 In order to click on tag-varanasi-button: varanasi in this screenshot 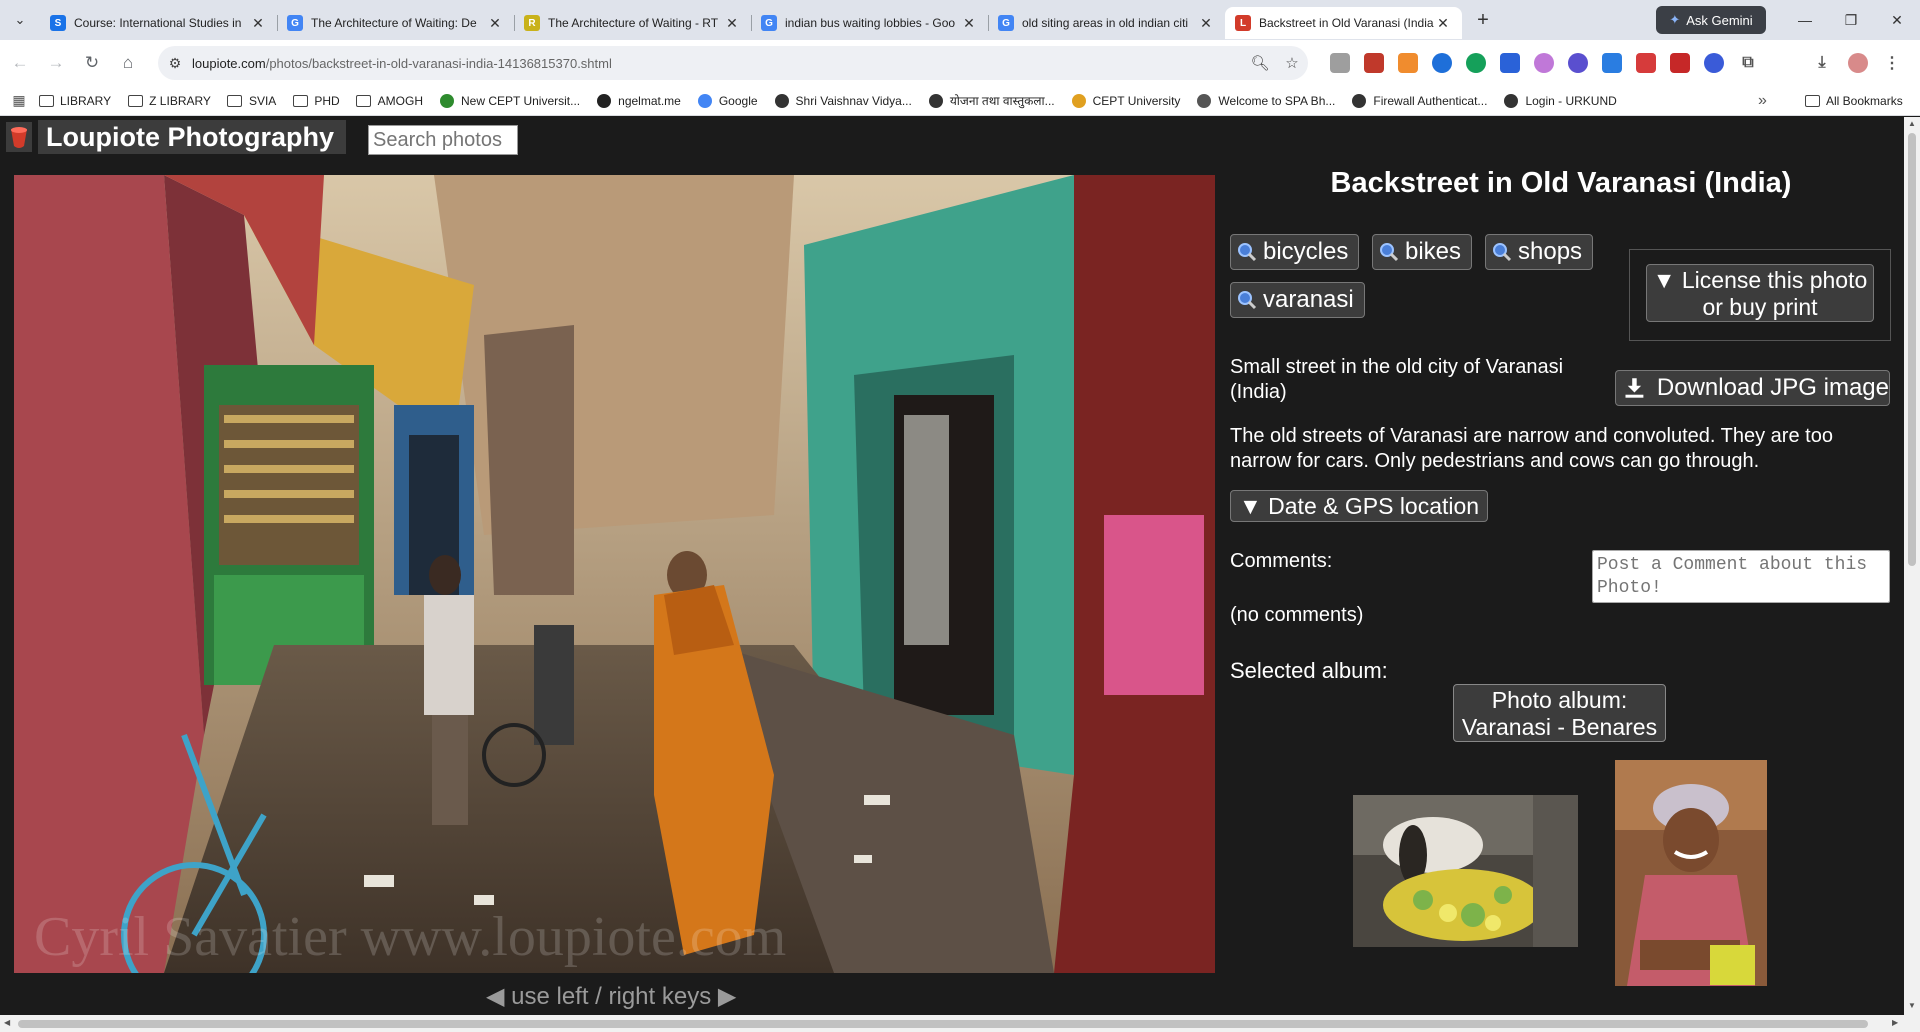, I will do `click(1297, 300)`.